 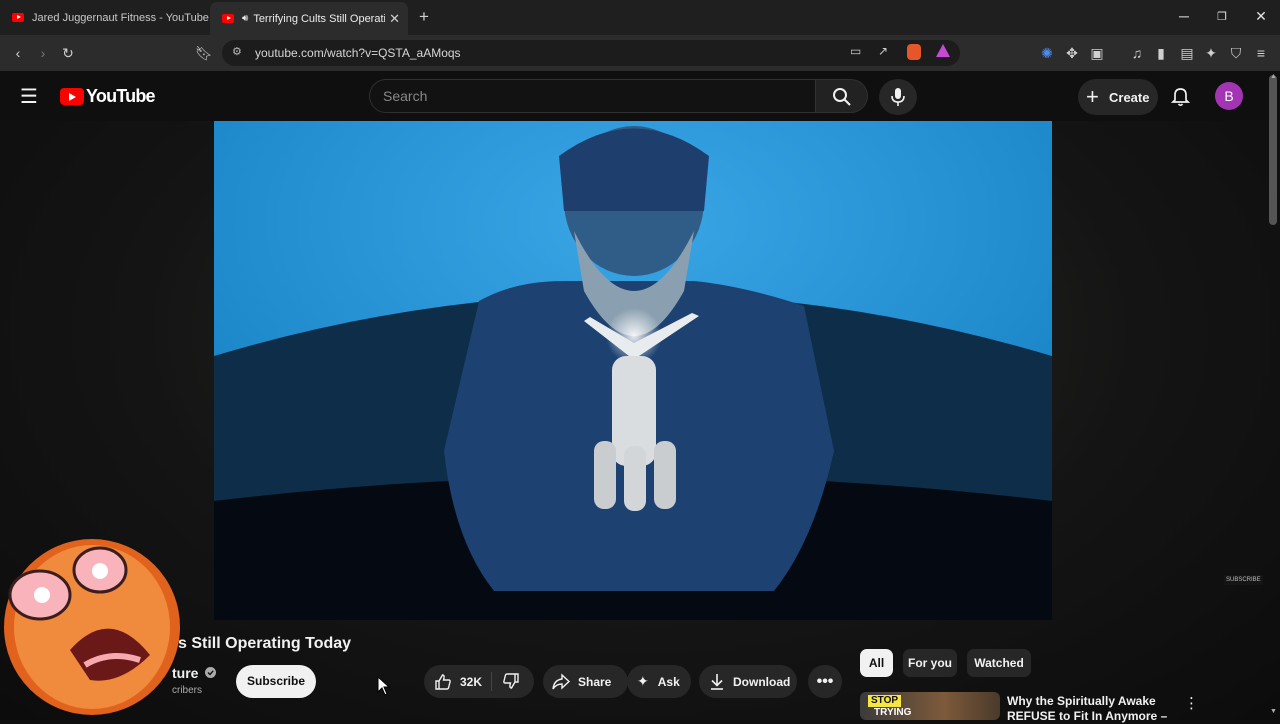 What do you see at coordinates (1137, 53) in the screenshot?
I see `media-icon: ♫` at bounding box center [1137, 53].